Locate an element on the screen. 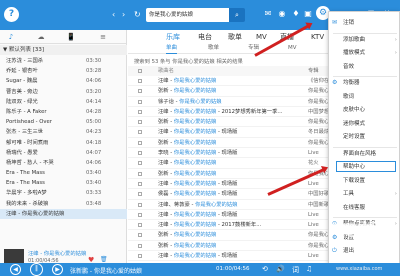 This screenshot has height=276, width=400. result-artist: 侯磊 - is located at coordinates (166, 194).